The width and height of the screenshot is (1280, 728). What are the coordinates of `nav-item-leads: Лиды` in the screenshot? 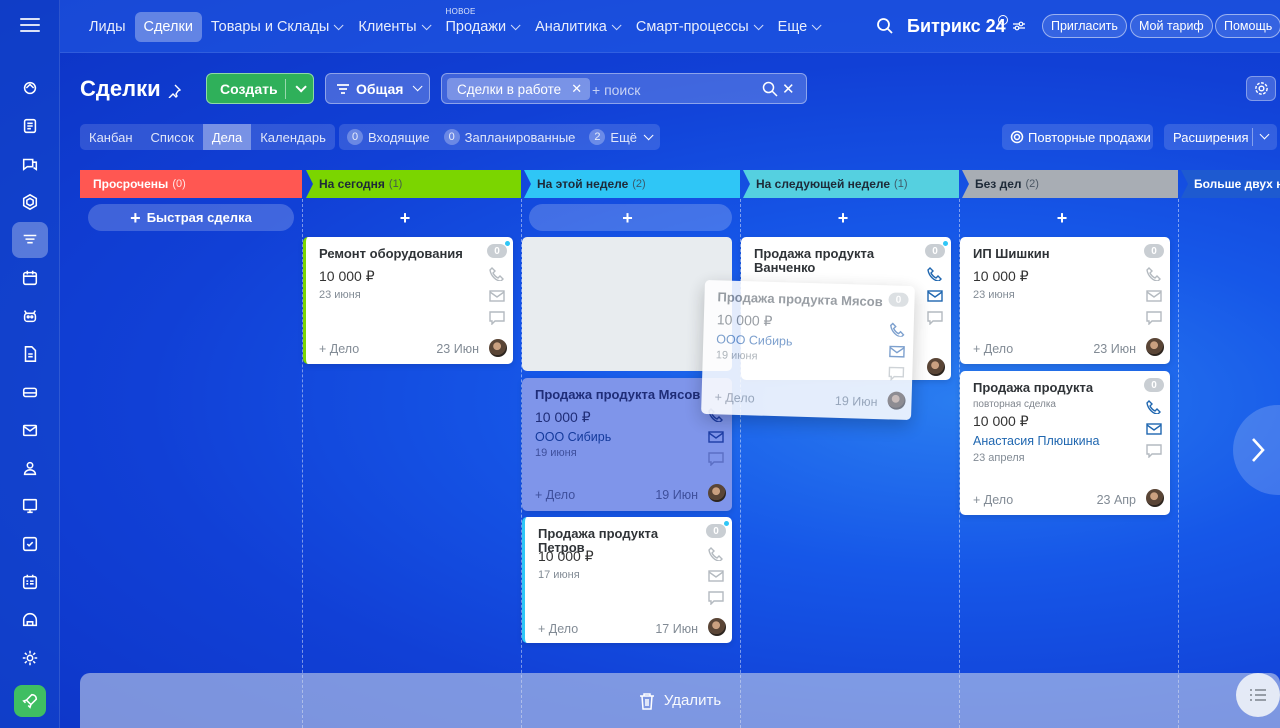 It's located at (107, 27).